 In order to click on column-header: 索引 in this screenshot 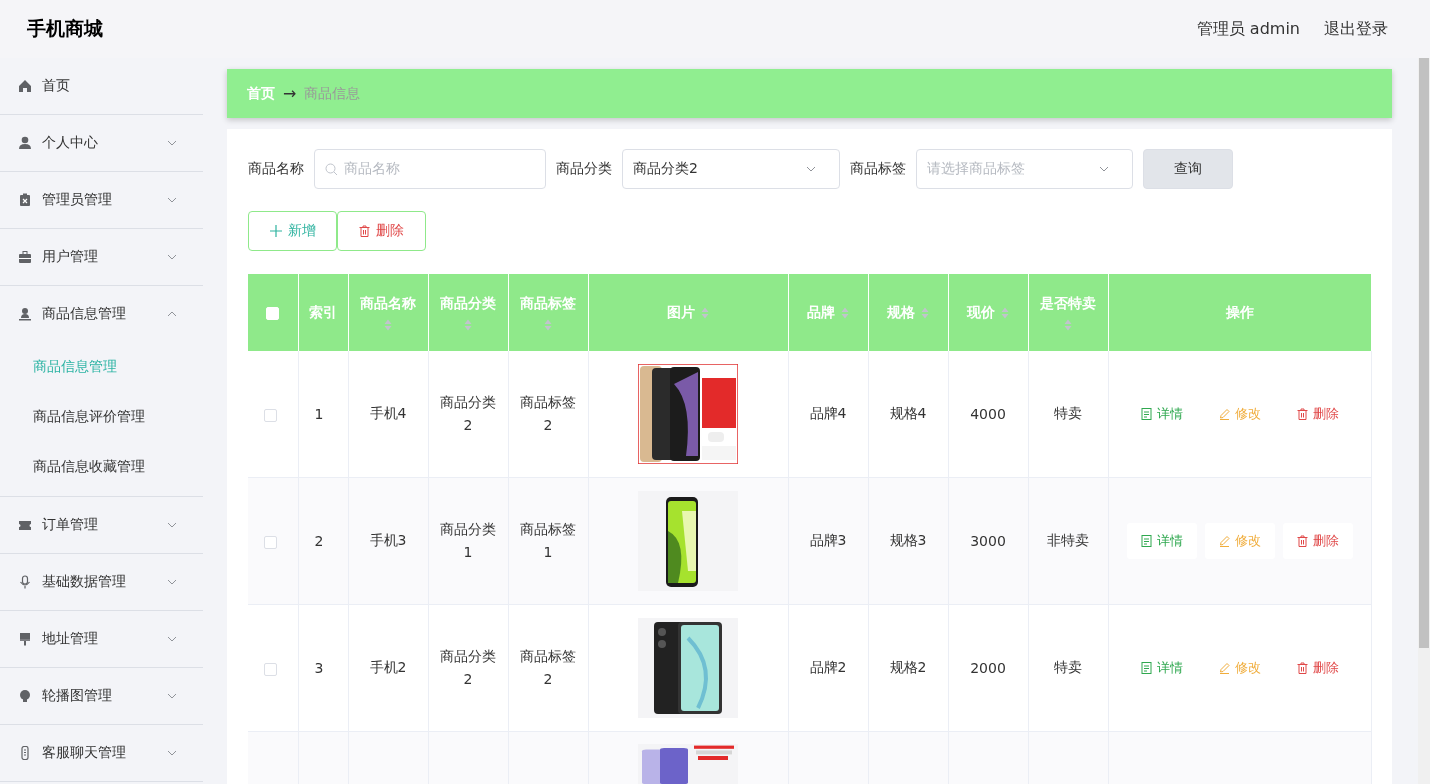, I will do `click(323, 311)`.